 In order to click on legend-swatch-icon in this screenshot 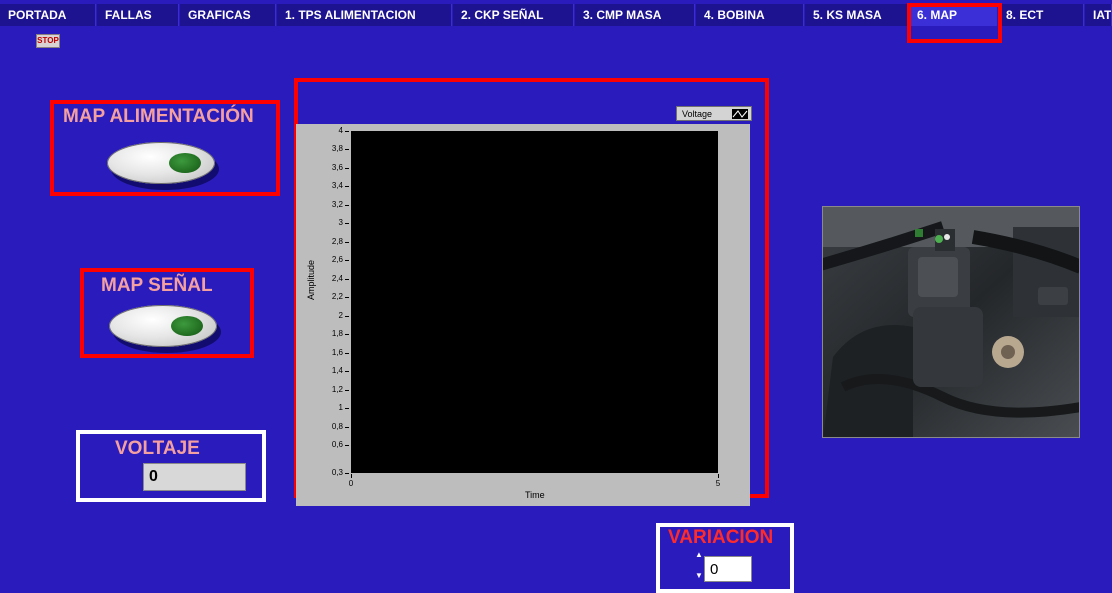, I will do `click(740, 114)`.